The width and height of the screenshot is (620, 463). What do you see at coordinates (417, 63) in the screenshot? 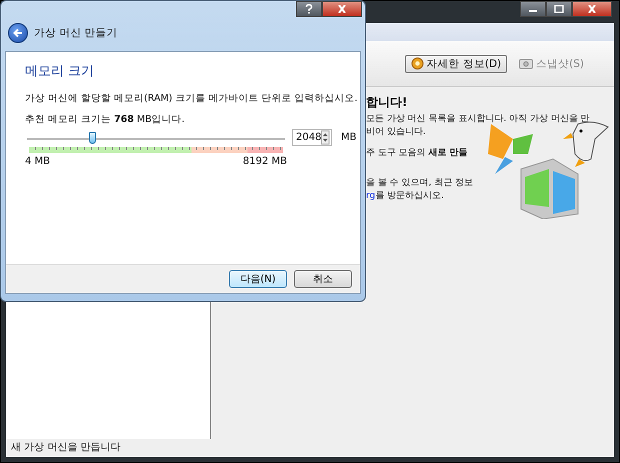
I see `gear-icon` at bounding box center [417, 63].